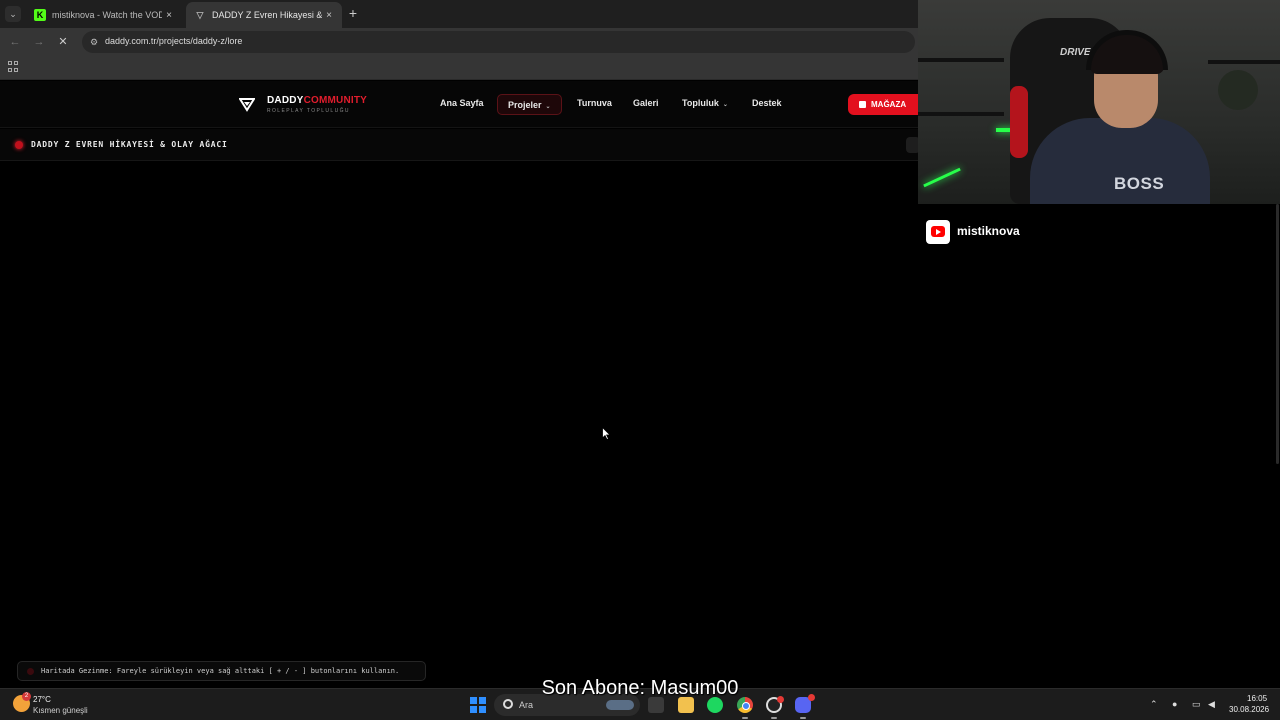  What do you see at coordinates (1196, 704) in the screenshot?
I see `network-icon: ▭` at bounding box center [1196, 704].